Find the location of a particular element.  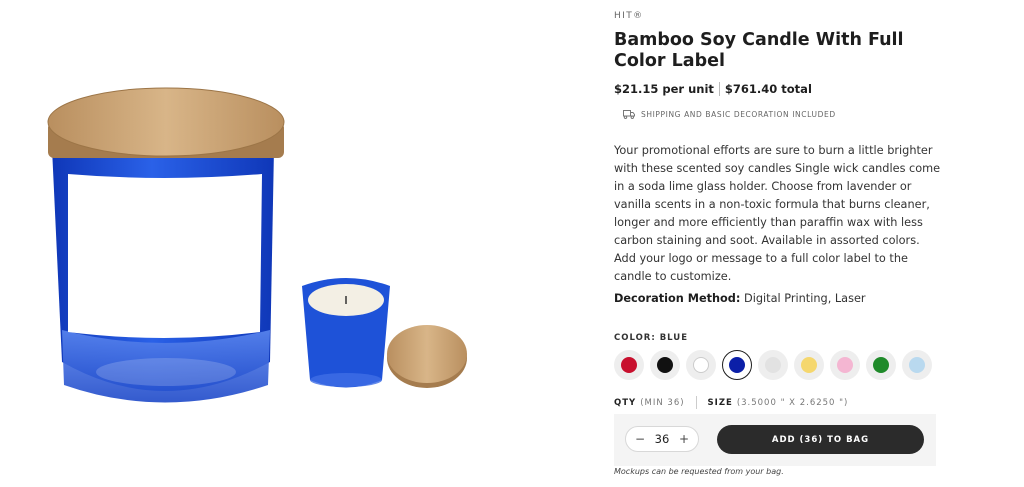

qty-label: QTY is located at coordinates (625, 402).